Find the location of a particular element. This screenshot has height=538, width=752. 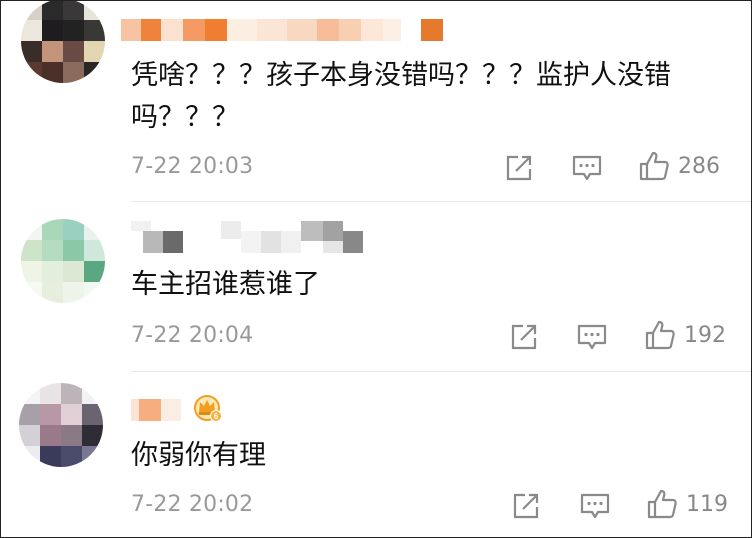

like-count: 286 is located at coordinates (699, 166).